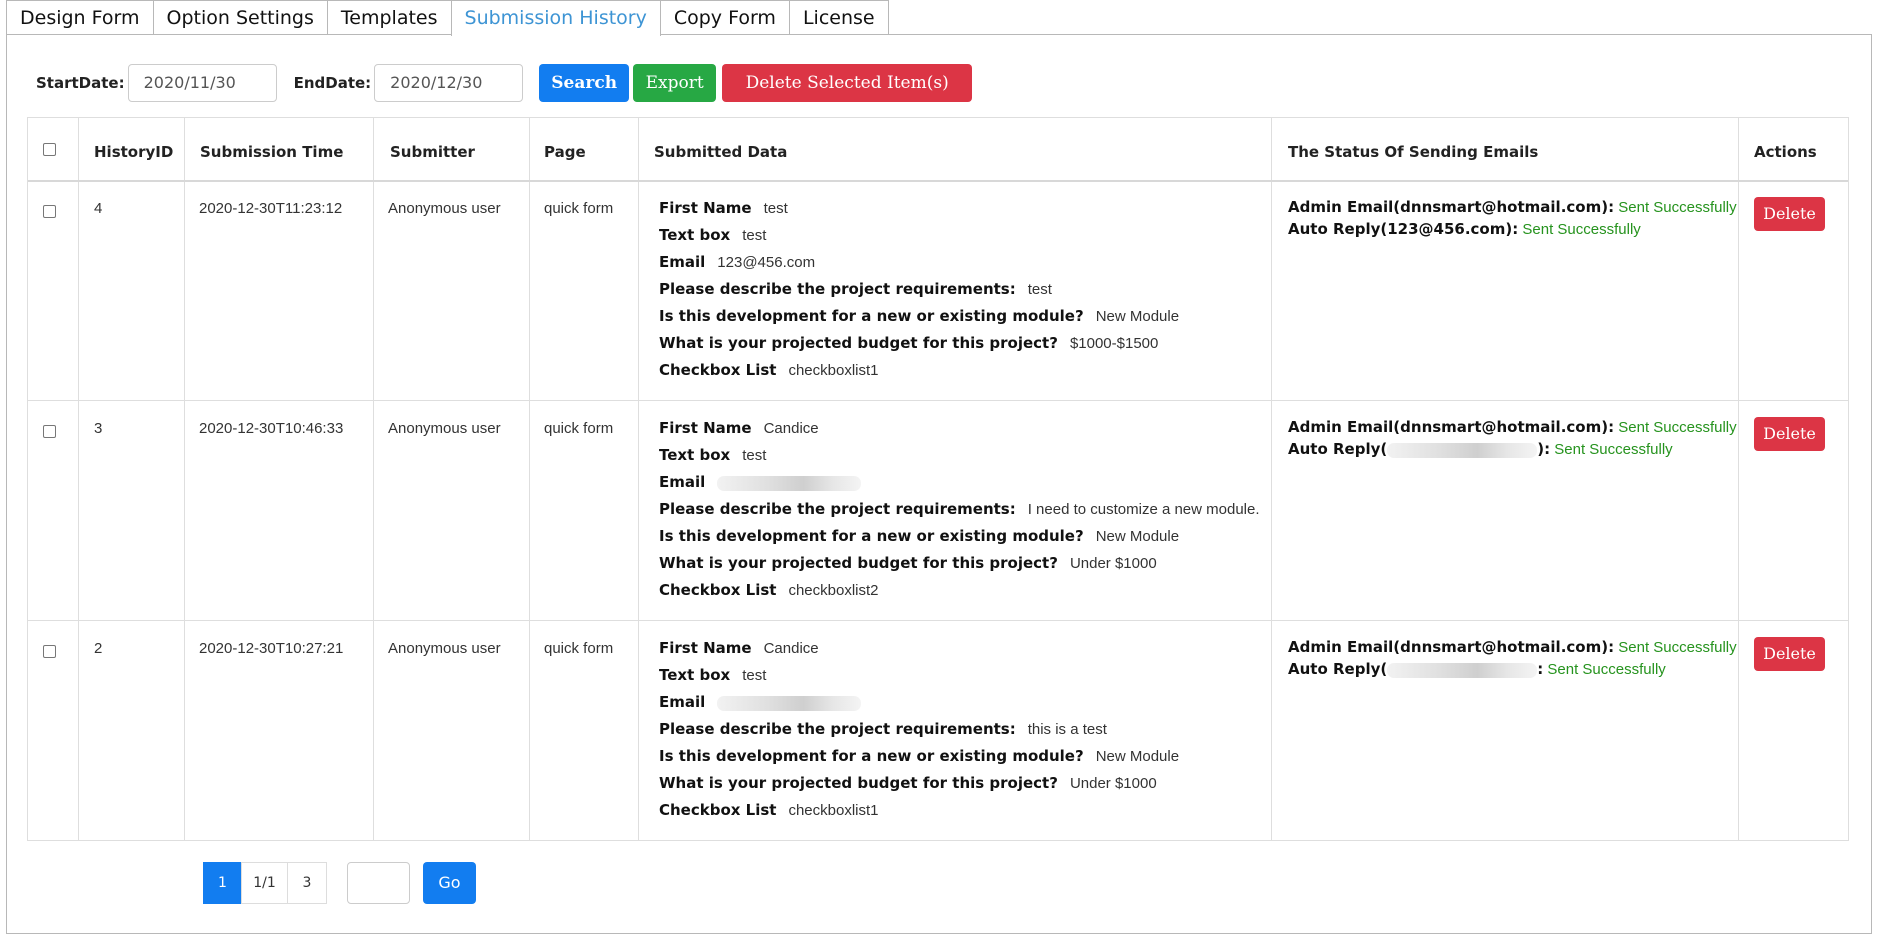  I want to click on header-submission-time: Submission Time, so click(271, 152).